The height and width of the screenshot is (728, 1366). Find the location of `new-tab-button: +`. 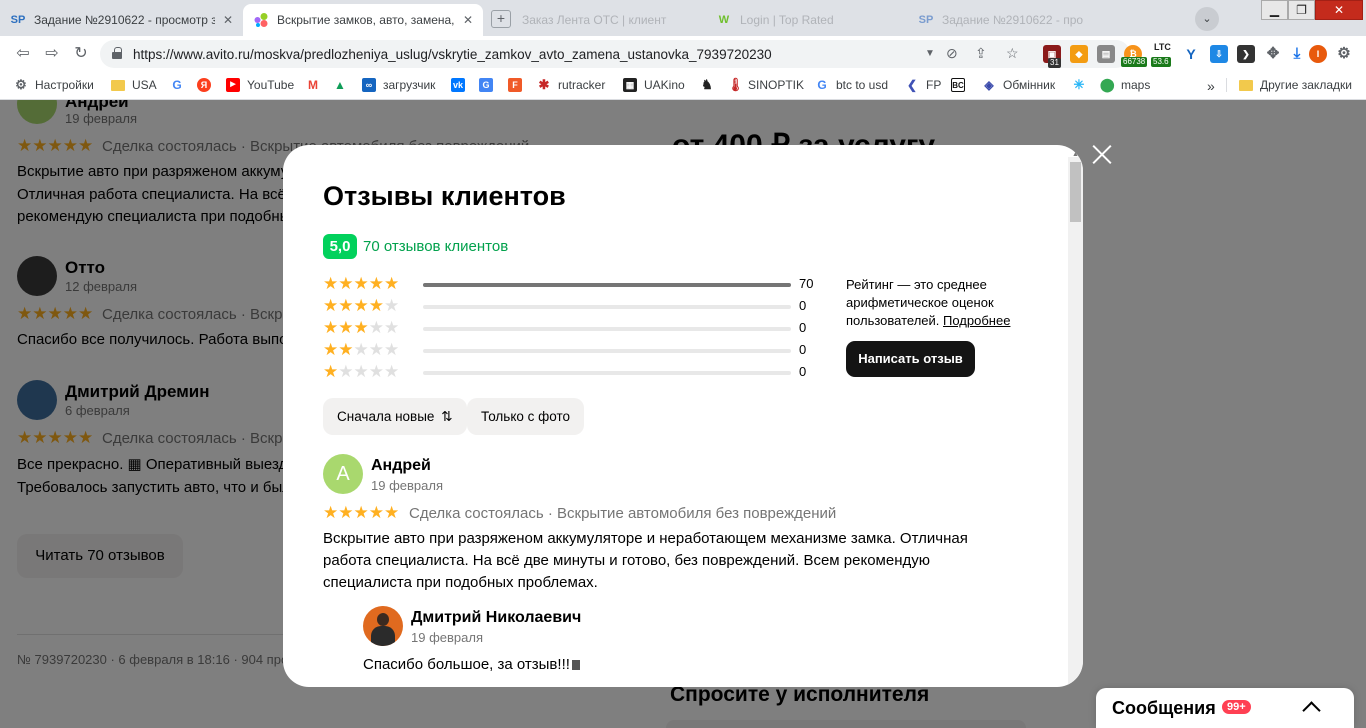

new-tab-button: + is located at coordinates (501, 19).